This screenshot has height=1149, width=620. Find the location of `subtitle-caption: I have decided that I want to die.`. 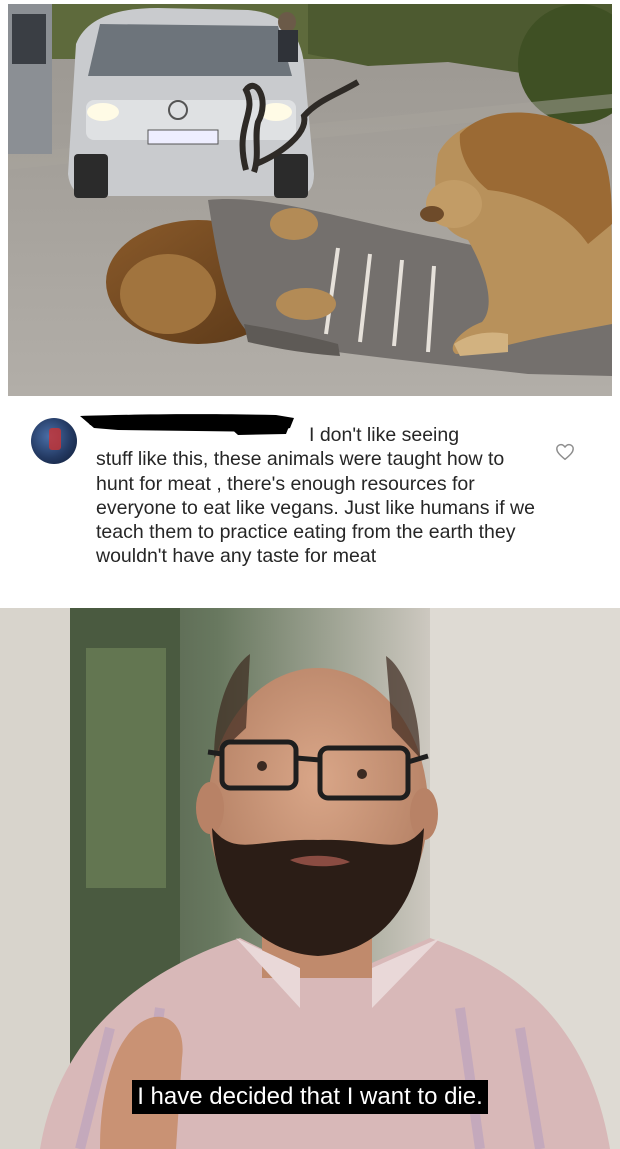

subtitle-caption: I have decided that I want to die. is located at coordinates (310, 1097).